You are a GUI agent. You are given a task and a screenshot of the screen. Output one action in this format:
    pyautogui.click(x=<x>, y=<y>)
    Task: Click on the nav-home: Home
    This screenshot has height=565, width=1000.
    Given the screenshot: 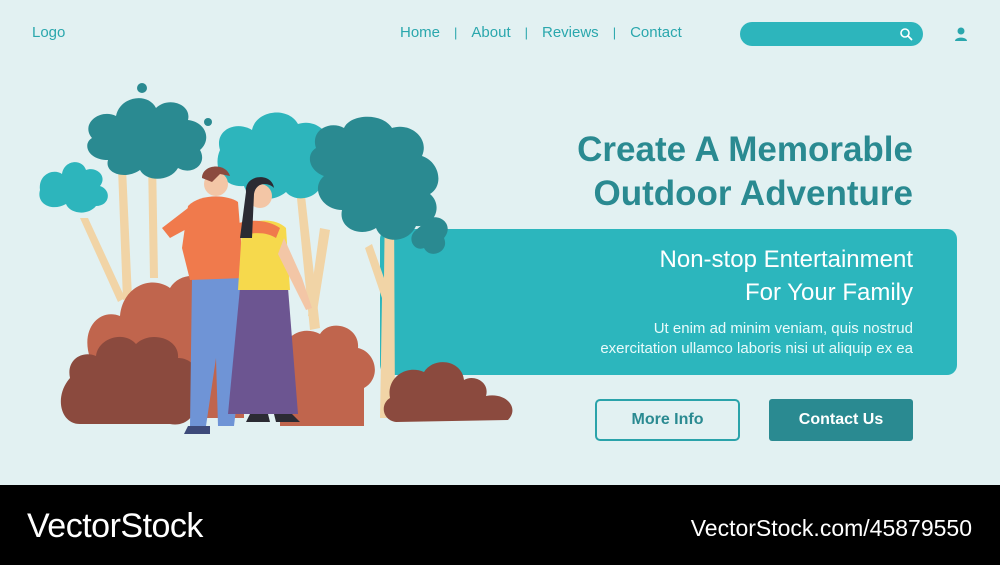 What is the action you would take?
    pyautogui.click(x=420, y=32)
    